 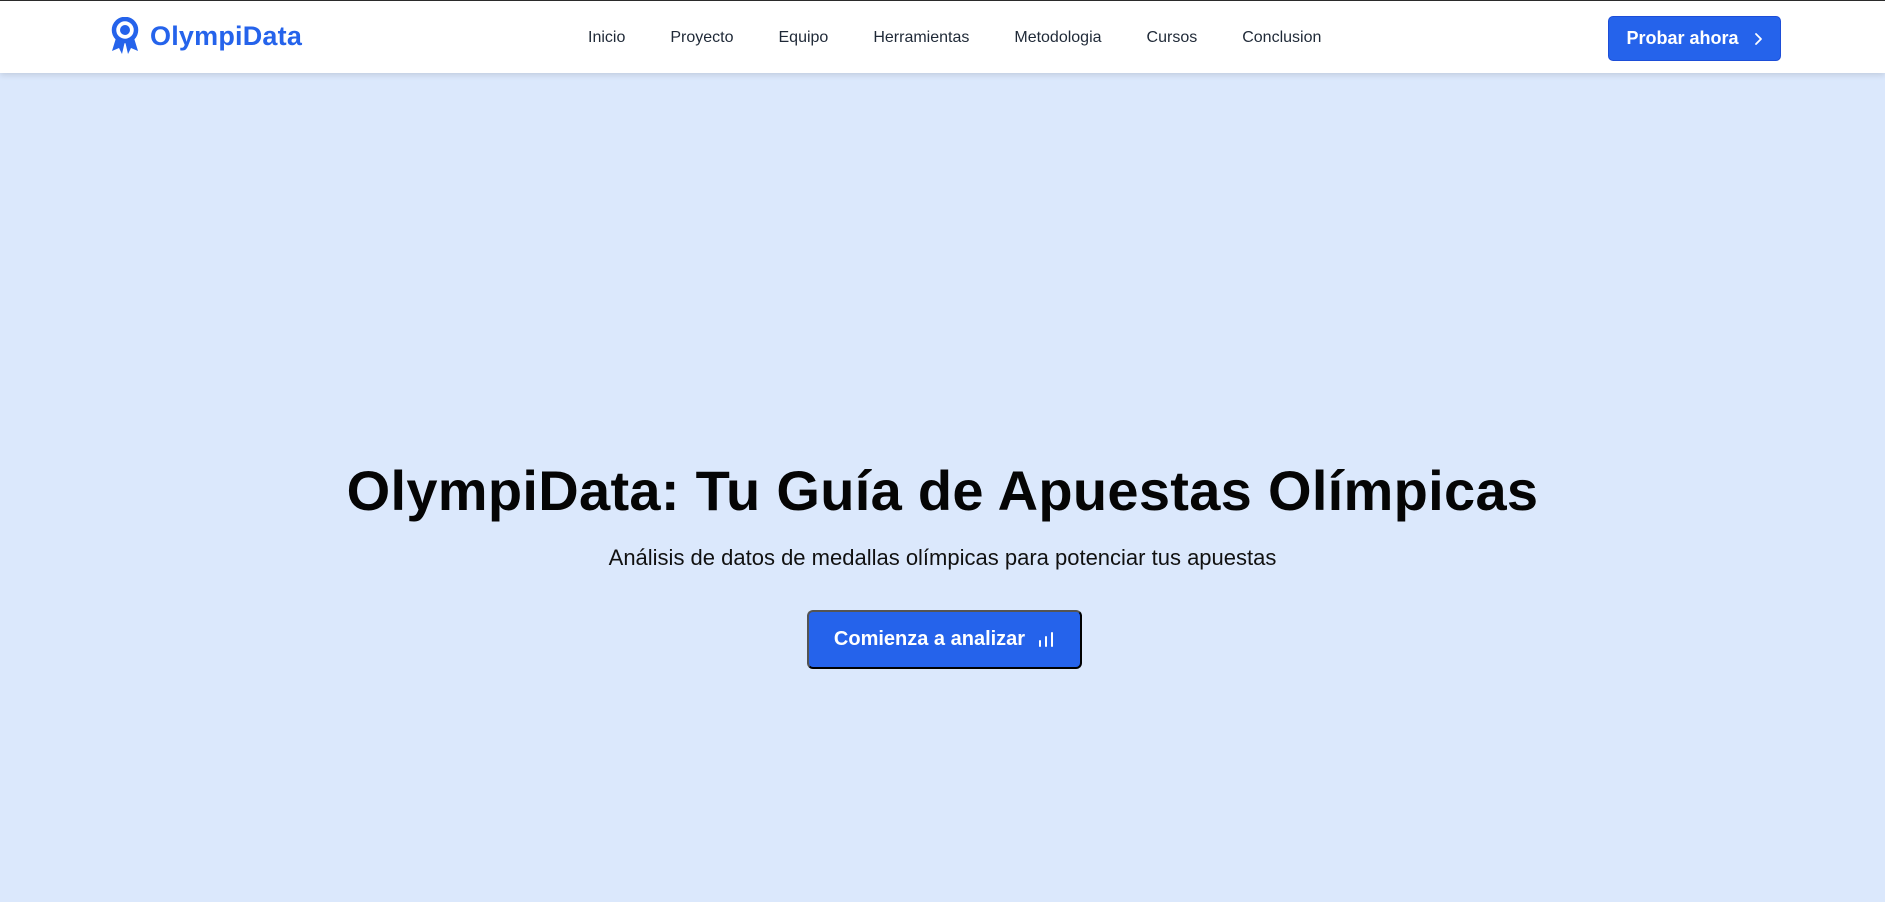 I want to click on nav-link-equipo: Equipo, so click(x=804, y=38).